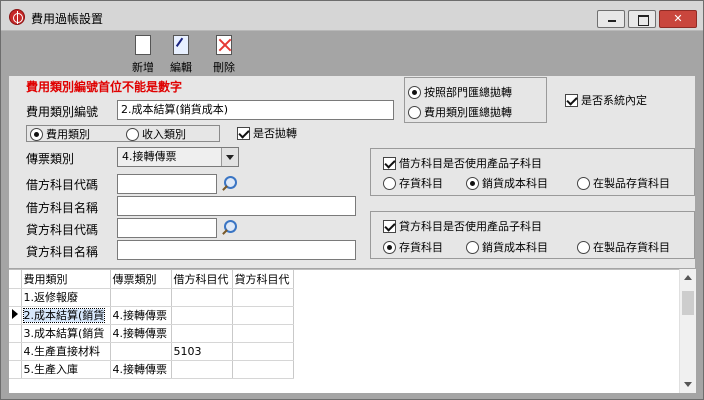 The height and width of the screenshot is (400, 704). I want to click on grid-header-row: 費用類別 傳票類別 借方科目代 貸方科目代, so click(151, 279).